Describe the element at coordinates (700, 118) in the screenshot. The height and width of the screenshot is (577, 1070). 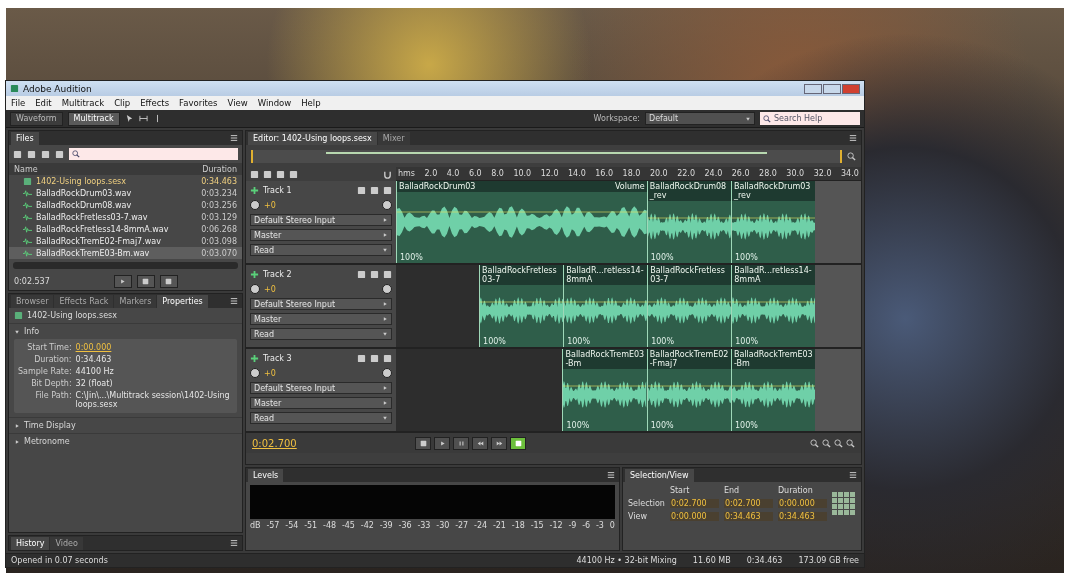
I see `workspace-dropdown: Default` at that location.